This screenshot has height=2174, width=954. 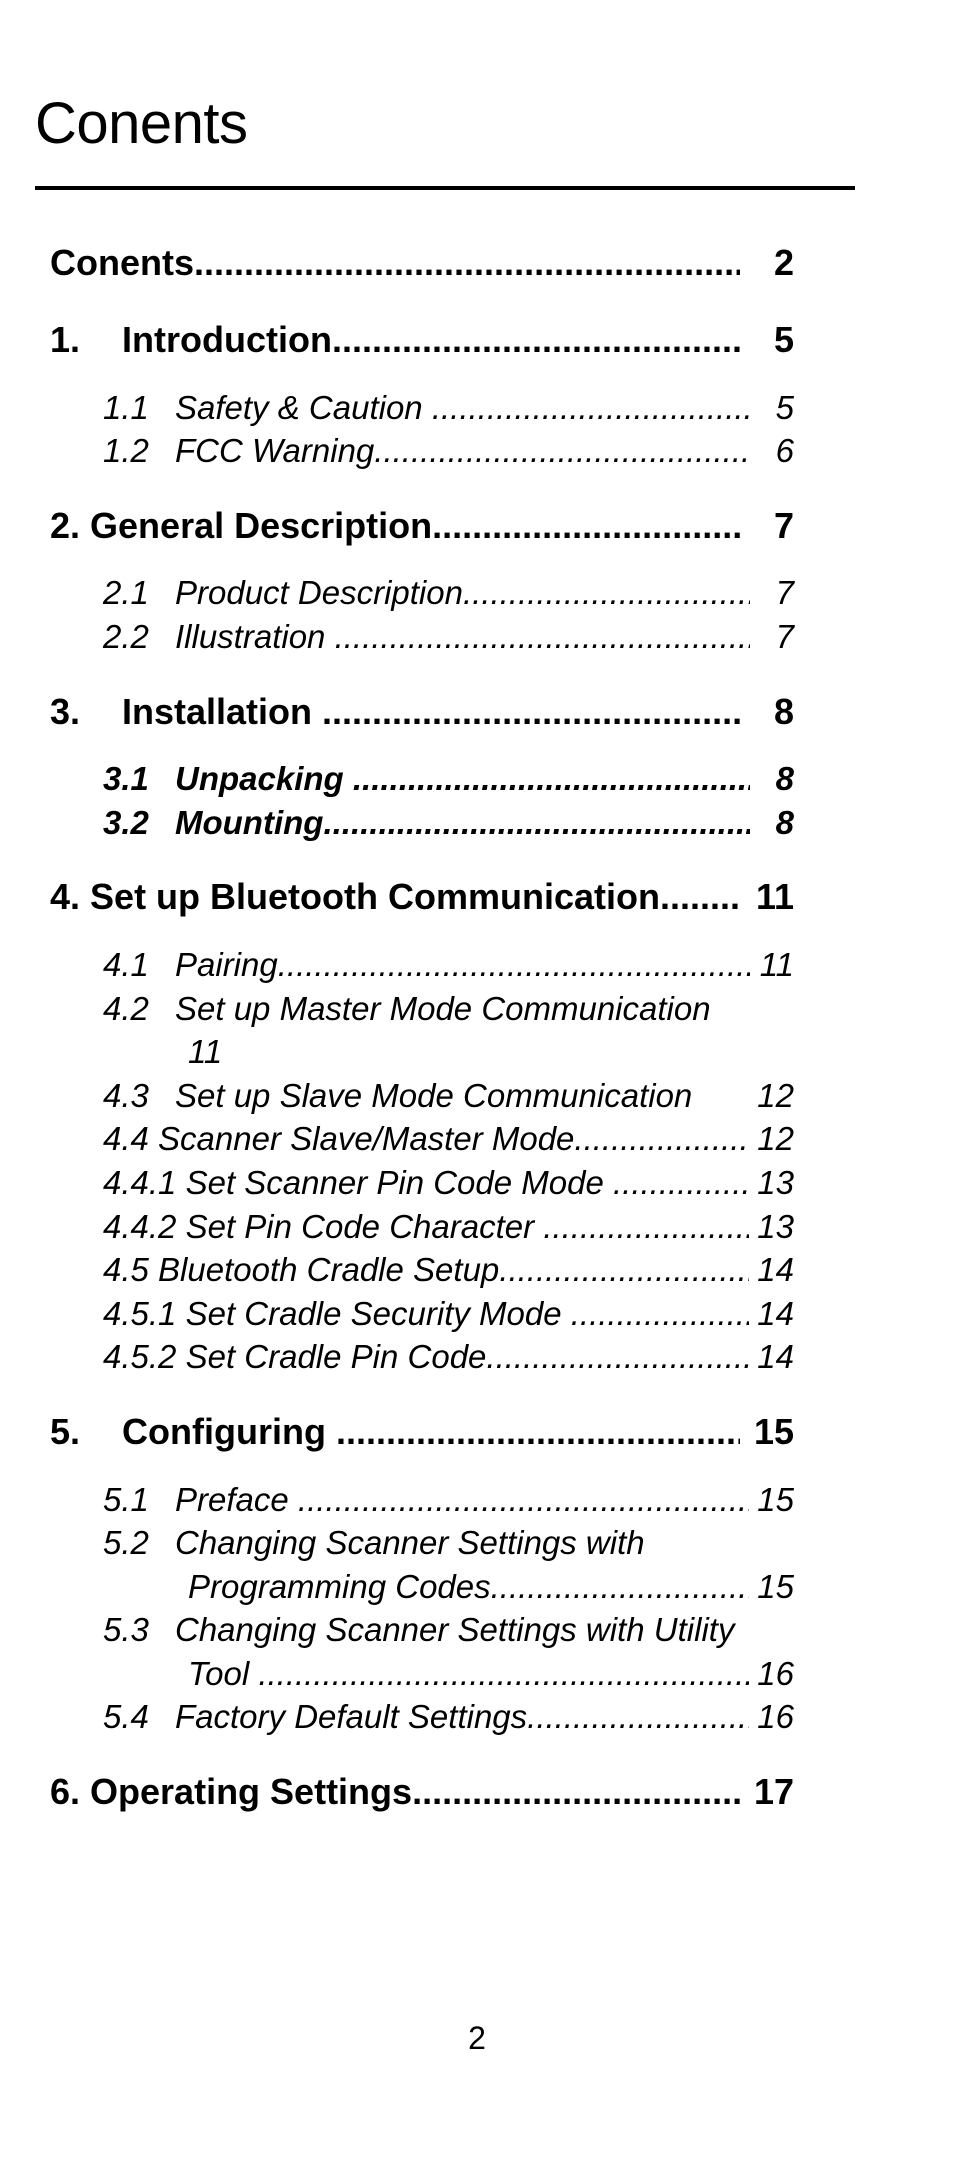 I want to click on toc-entry: 4.4.2 Set Pin Code Character 13, so click(x=477, y=1227).